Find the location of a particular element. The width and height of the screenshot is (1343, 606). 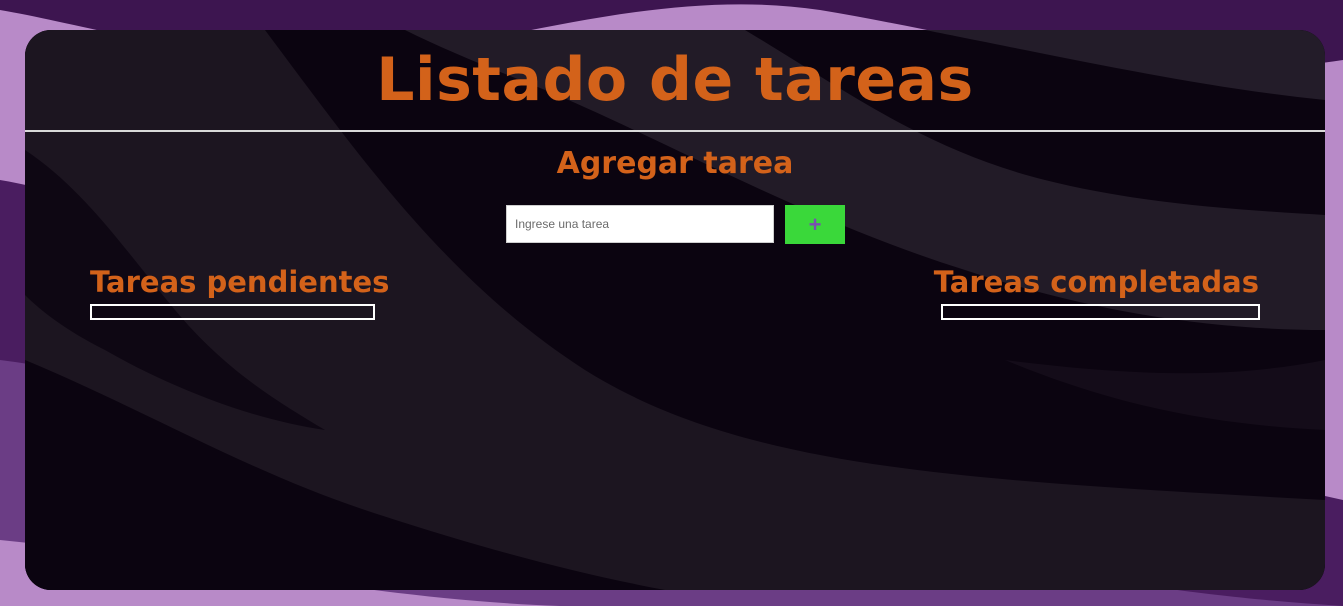

completed-tasks-heading: Tareas completadas is located at coordinates (1096, 282).